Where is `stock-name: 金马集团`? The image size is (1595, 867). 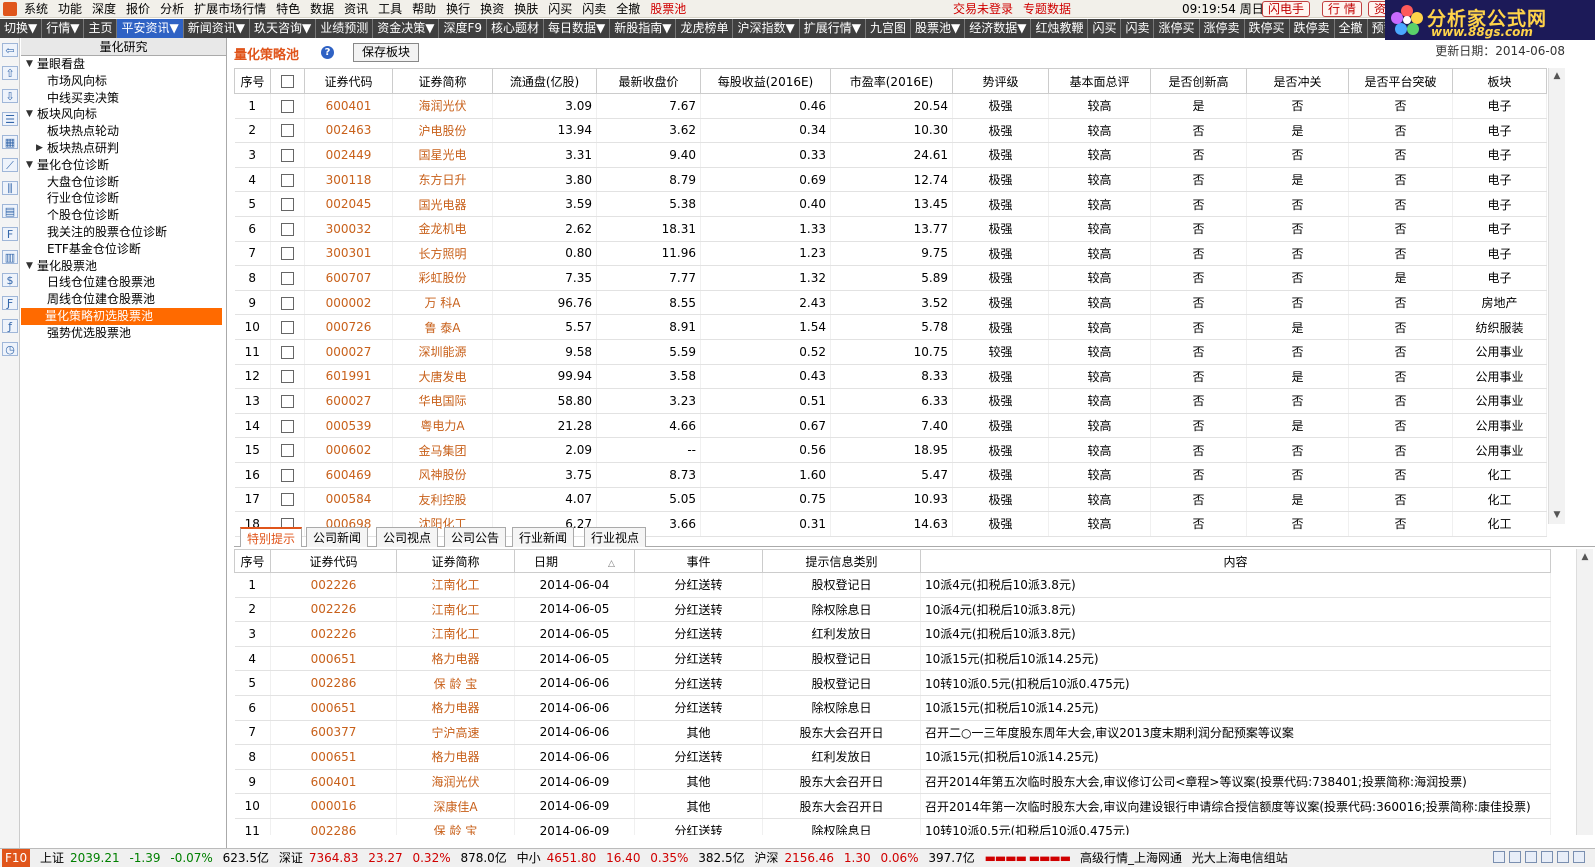
stock-name: 金马集团 is located at coordinates (442, 450).